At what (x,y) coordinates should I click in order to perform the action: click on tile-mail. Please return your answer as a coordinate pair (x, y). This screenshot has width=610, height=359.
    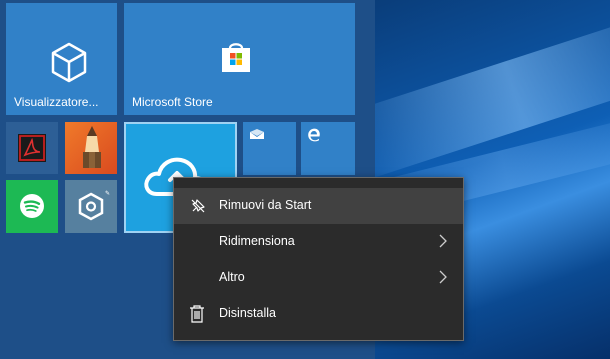
    Looking at the image, I should click on (269, 148).